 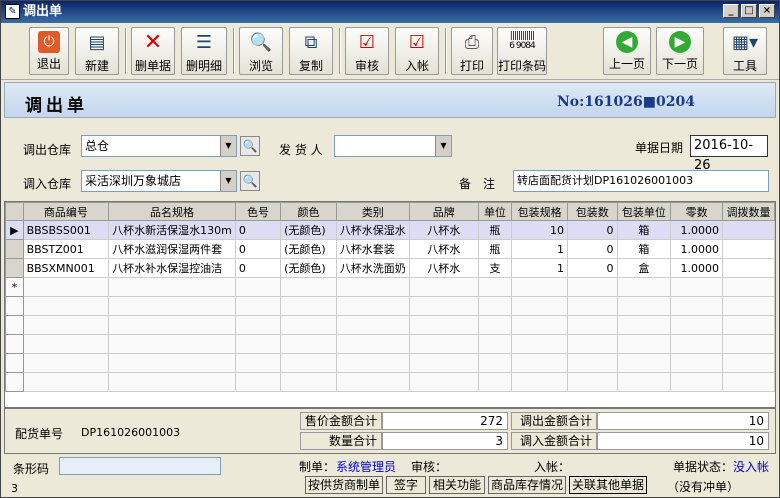 I want to click on minimize-button: _, so click(x=731, y=11).